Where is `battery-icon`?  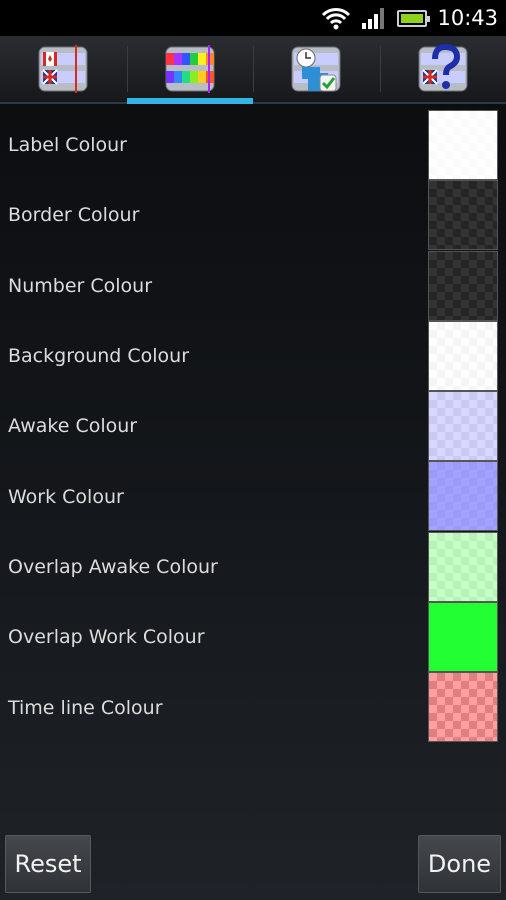 battery-icon is located at coordinates (414, 18).